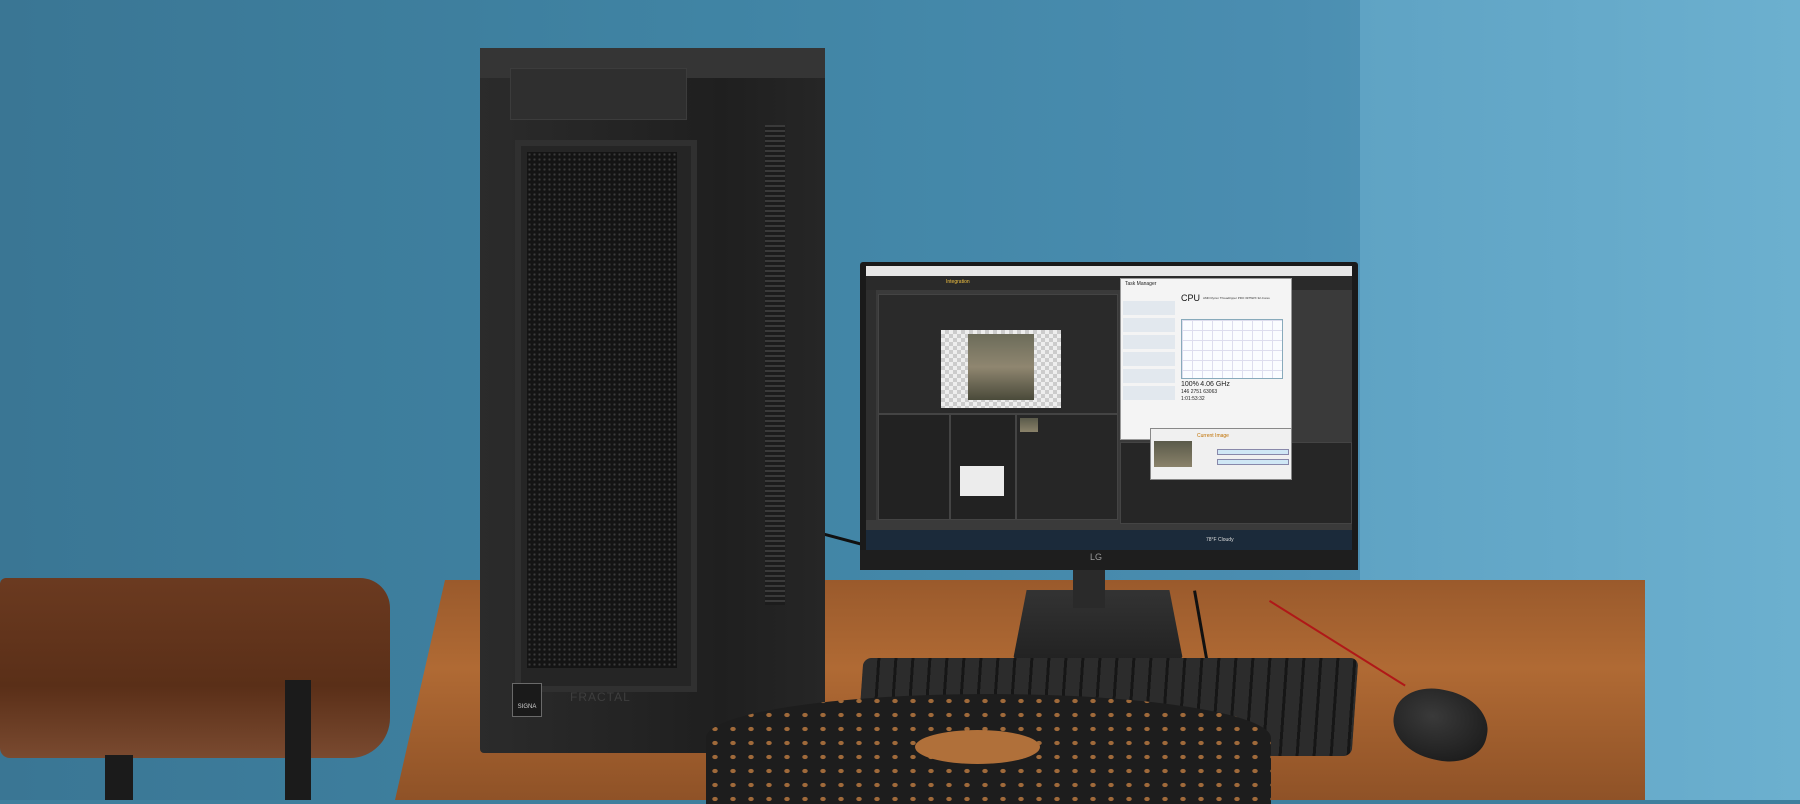 This screenshot has height=804, width=1800. I want to click on lg-logo: LG, so click(1096, 557).